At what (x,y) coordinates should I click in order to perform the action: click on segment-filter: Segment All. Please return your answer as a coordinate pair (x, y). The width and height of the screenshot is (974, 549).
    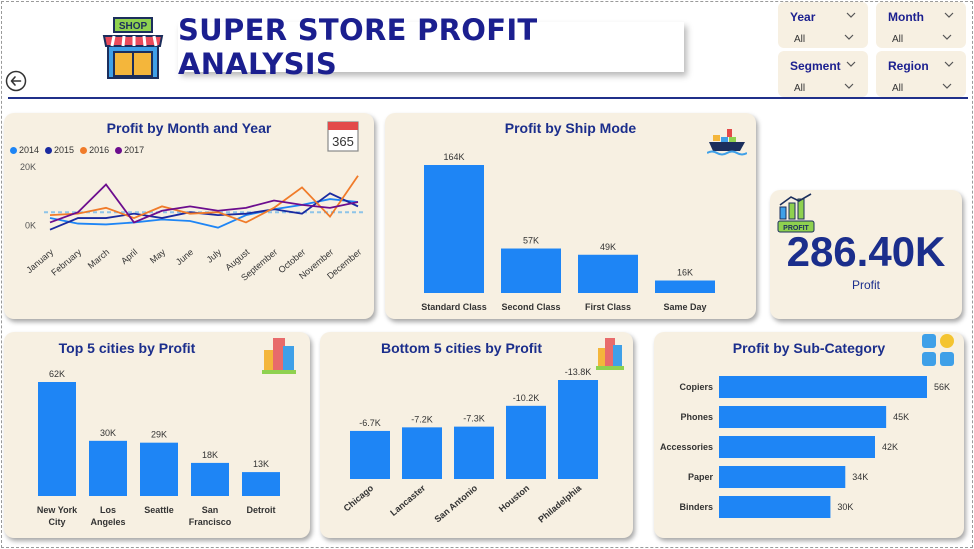
    Looking at the image, I should click on (823, 74).